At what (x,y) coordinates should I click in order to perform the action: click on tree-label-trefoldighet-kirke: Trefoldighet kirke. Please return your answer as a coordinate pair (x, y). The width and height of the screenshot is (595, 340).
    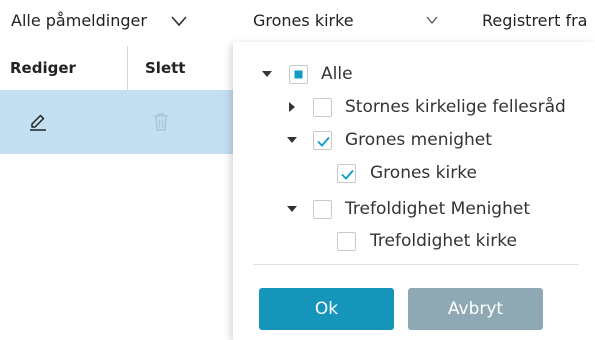
    Looking at the image, I should click on (443, 241).